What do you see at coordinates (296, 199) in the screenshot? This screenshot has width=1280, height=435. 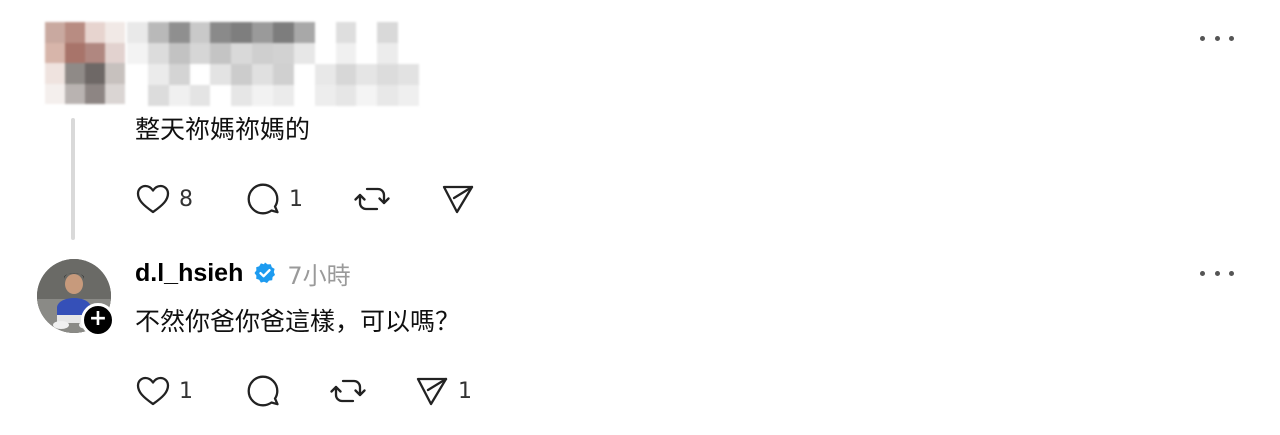 I see `reply-count: 1` at bounding box center [296, 199].